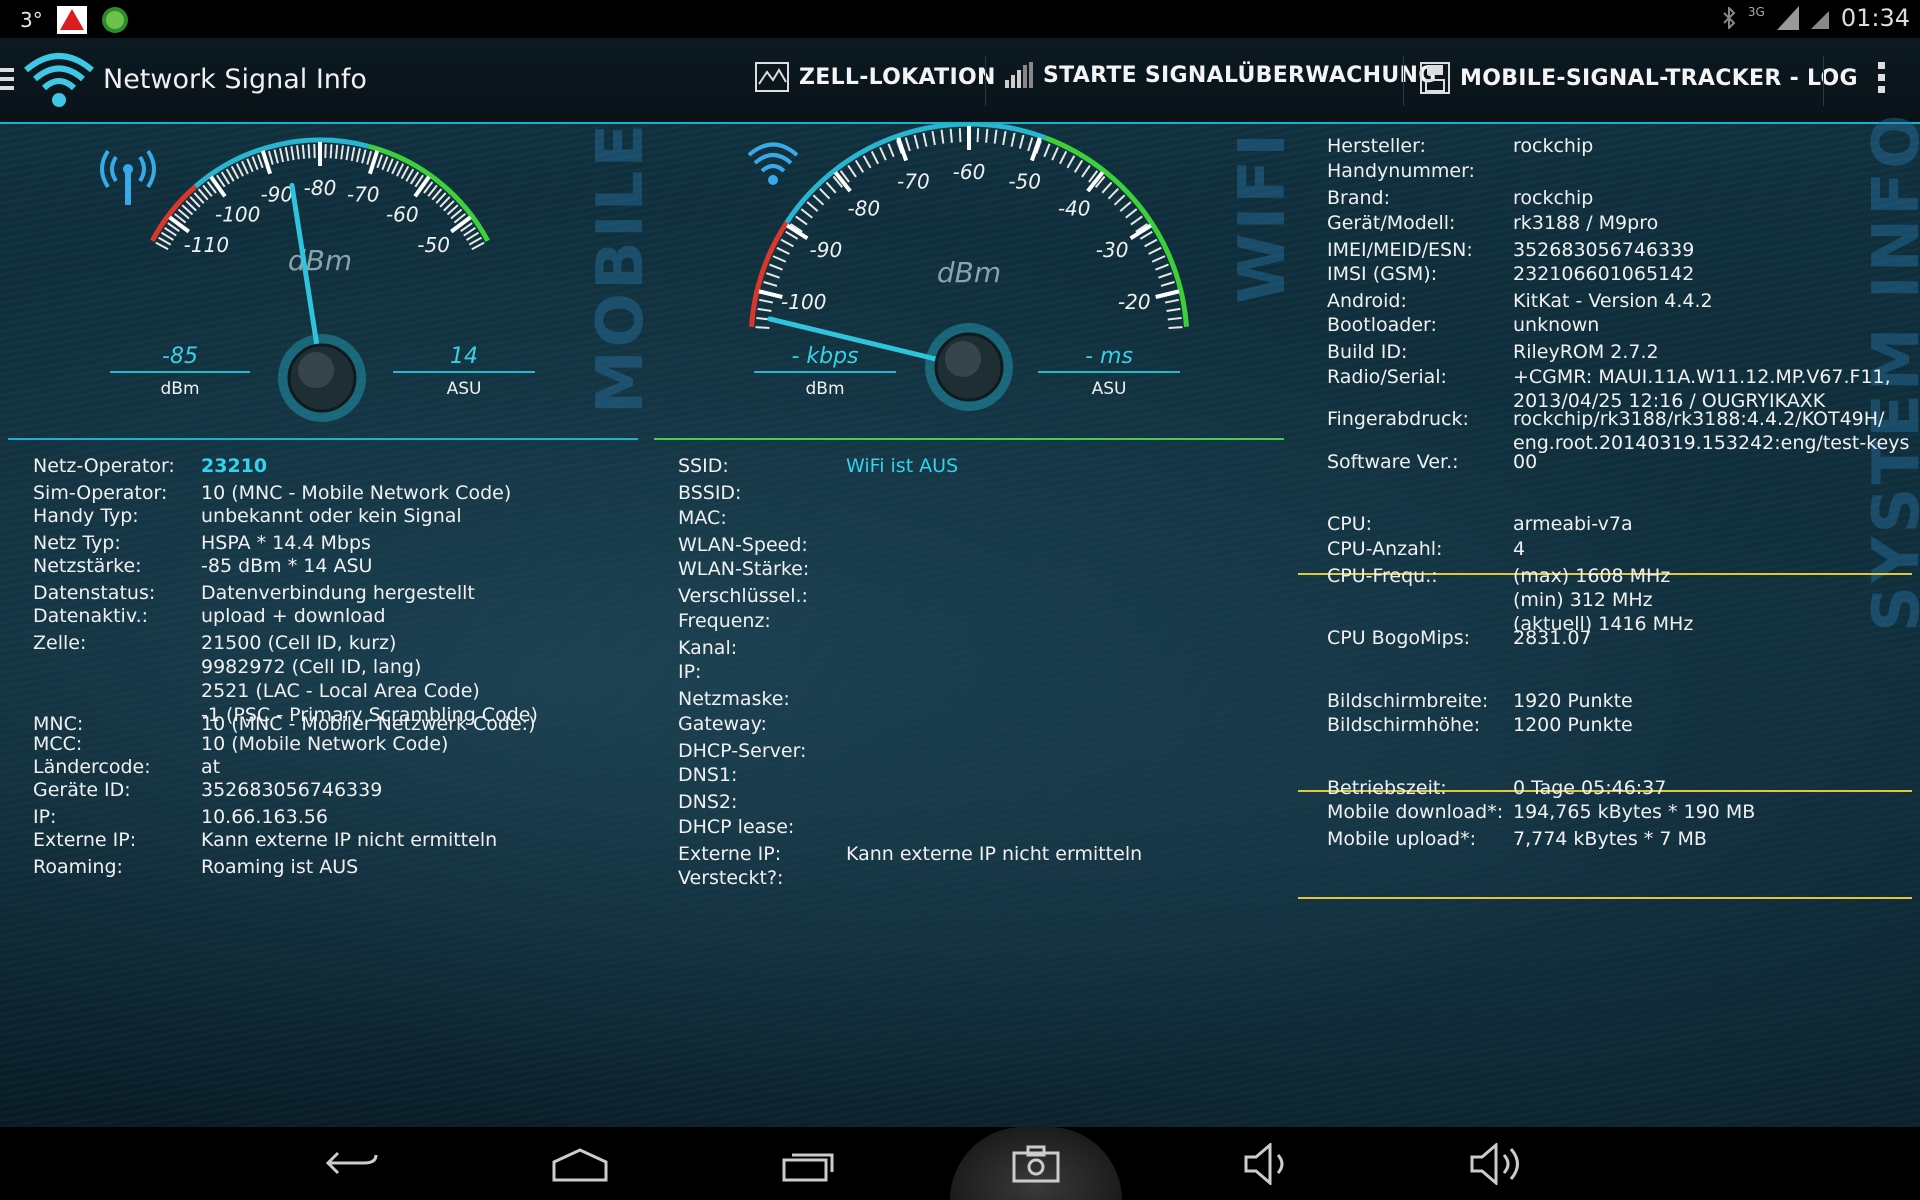 This screenshot has height=1200, width=1920. What do you see at coordinates (206, 245) in the screenshot?
I see `gauge-tick-label: -110` at bounding box center [206, 245].